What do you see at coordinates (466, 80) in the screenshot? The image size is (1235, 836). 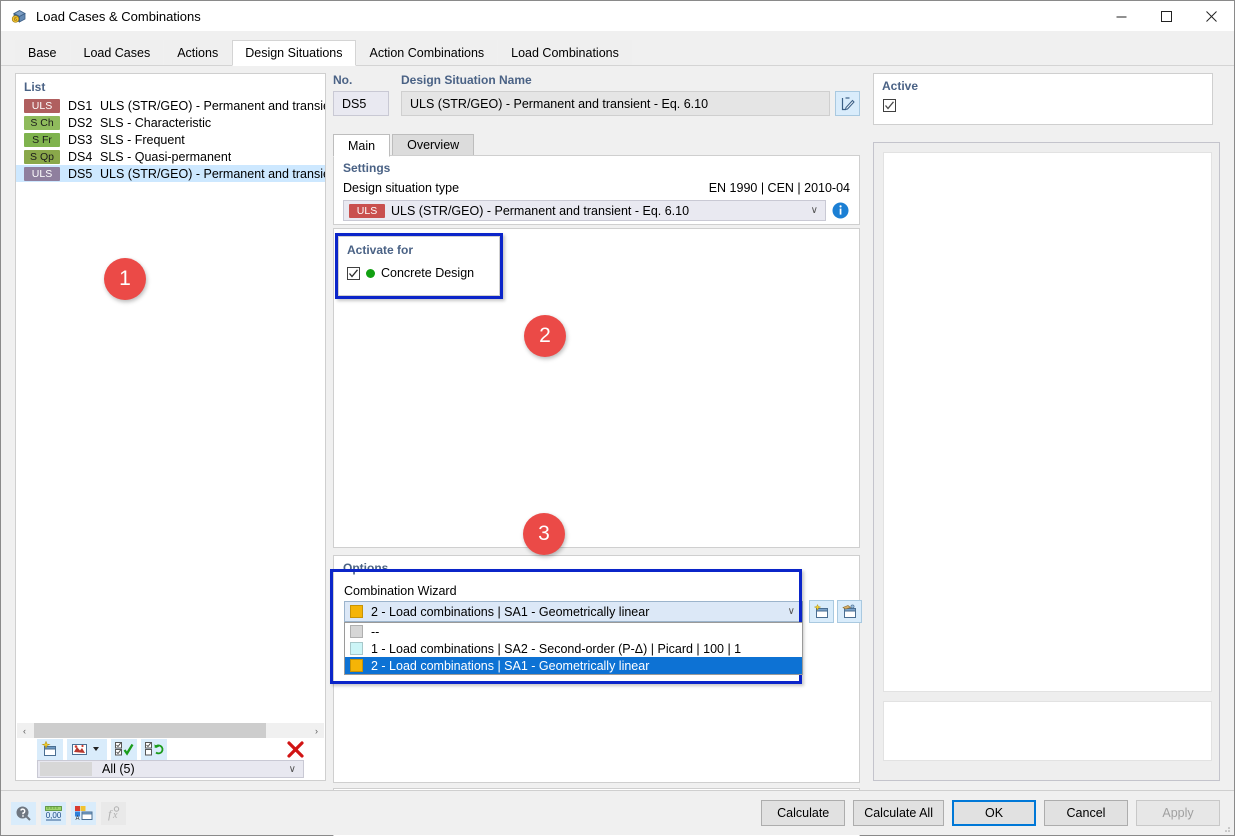 I see `design-situation-name-legend: Design Situation Name` at bounding box center [466, 80].